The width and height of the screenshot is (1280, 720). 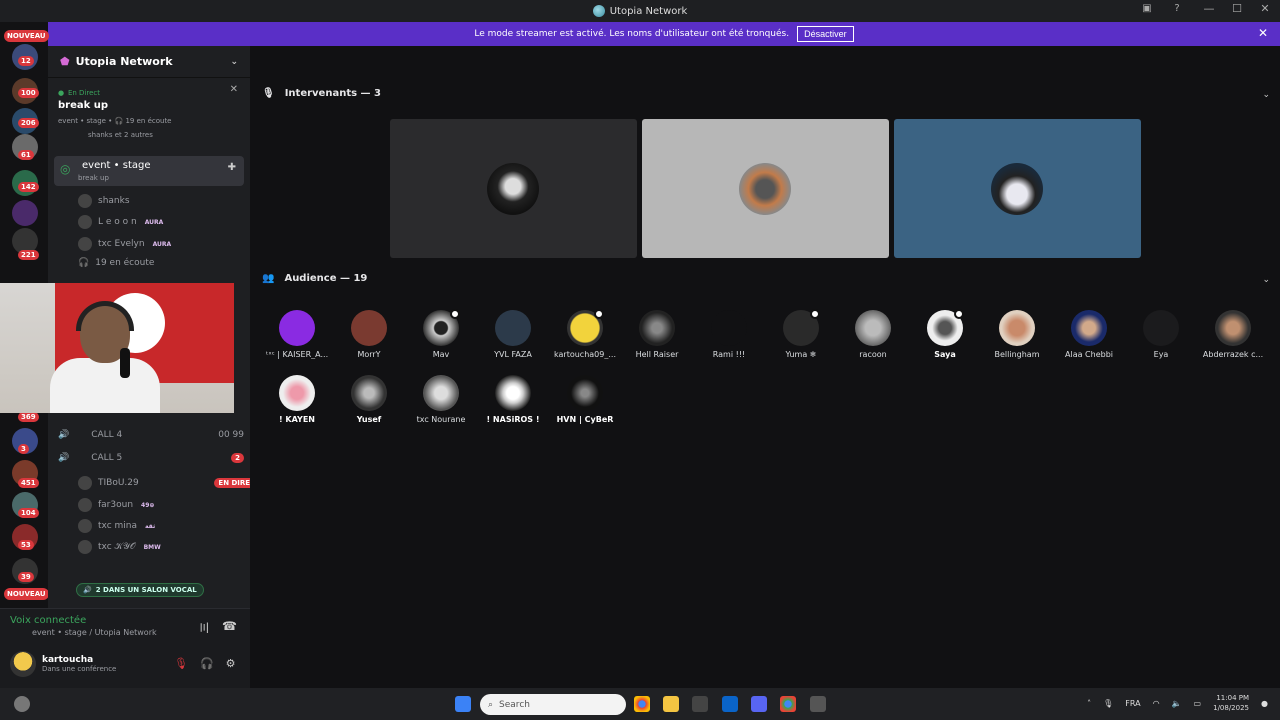 What do you see at coordinates (369, 334) in the screenshot?
I see `audience-member: MorrY` at bounding box center [369, 334].